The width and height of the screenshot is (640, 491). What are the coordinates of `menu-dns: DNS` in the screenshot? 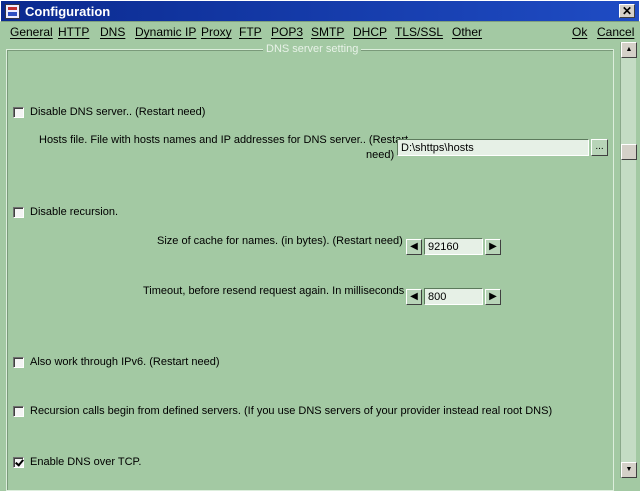 It's located at (112, 32).